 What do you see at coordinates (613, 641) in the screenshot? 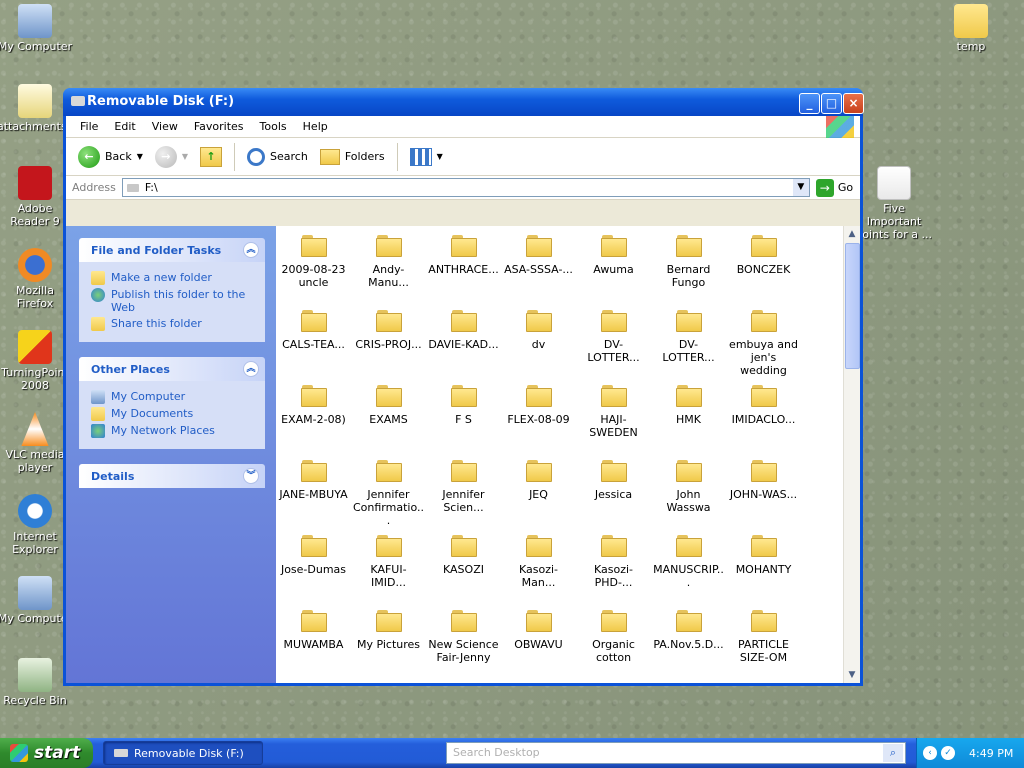
I see `folder-item: Organic cotton` at bounding box center [613, 641].